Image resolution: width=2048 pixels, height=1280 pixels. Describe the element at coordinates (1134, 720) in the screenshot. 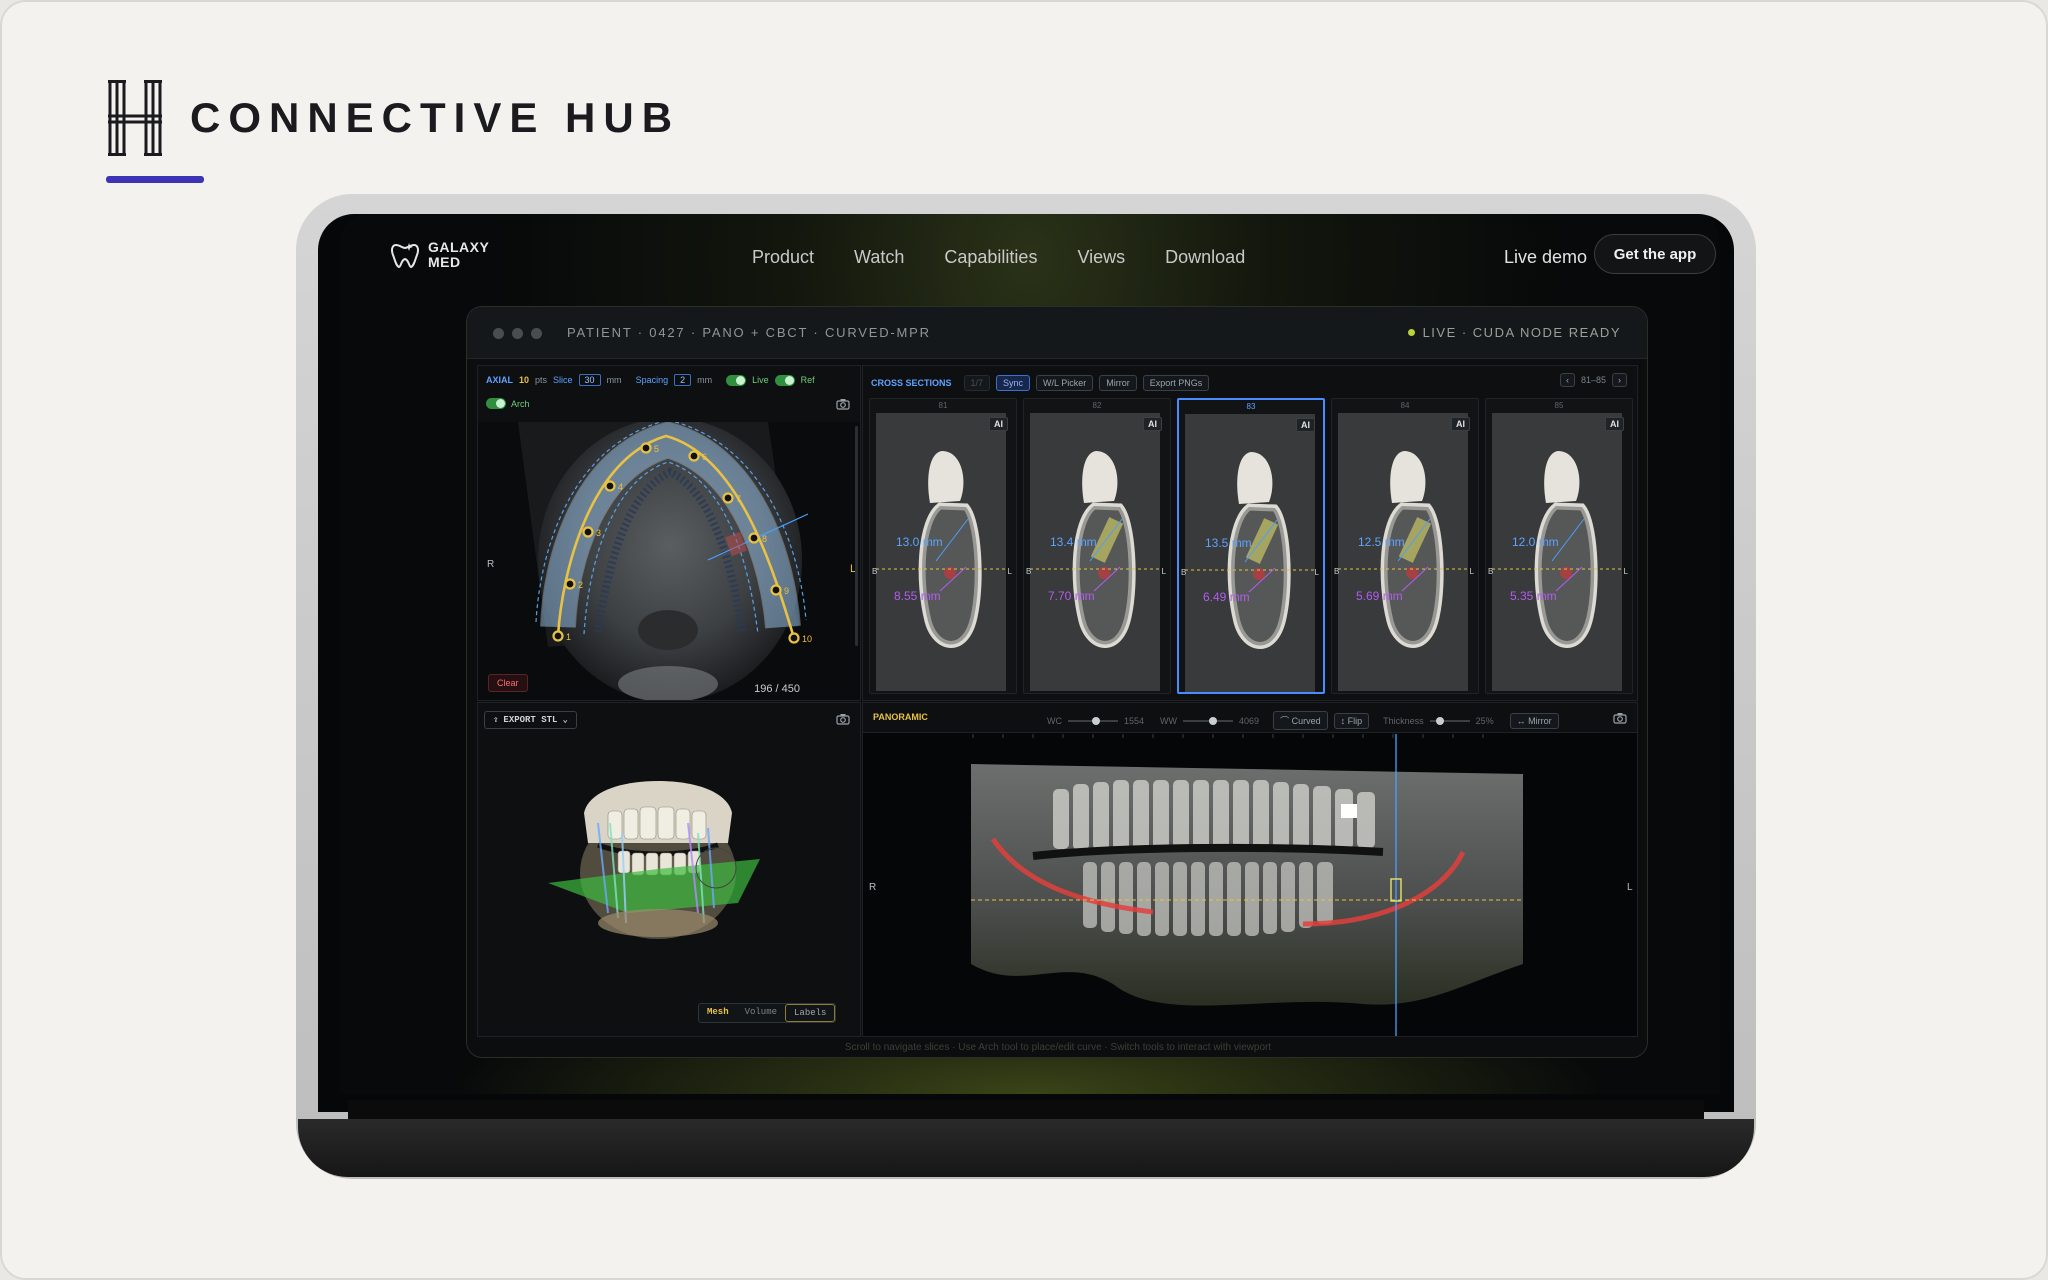

I see `wc-value: 1554` at that location.